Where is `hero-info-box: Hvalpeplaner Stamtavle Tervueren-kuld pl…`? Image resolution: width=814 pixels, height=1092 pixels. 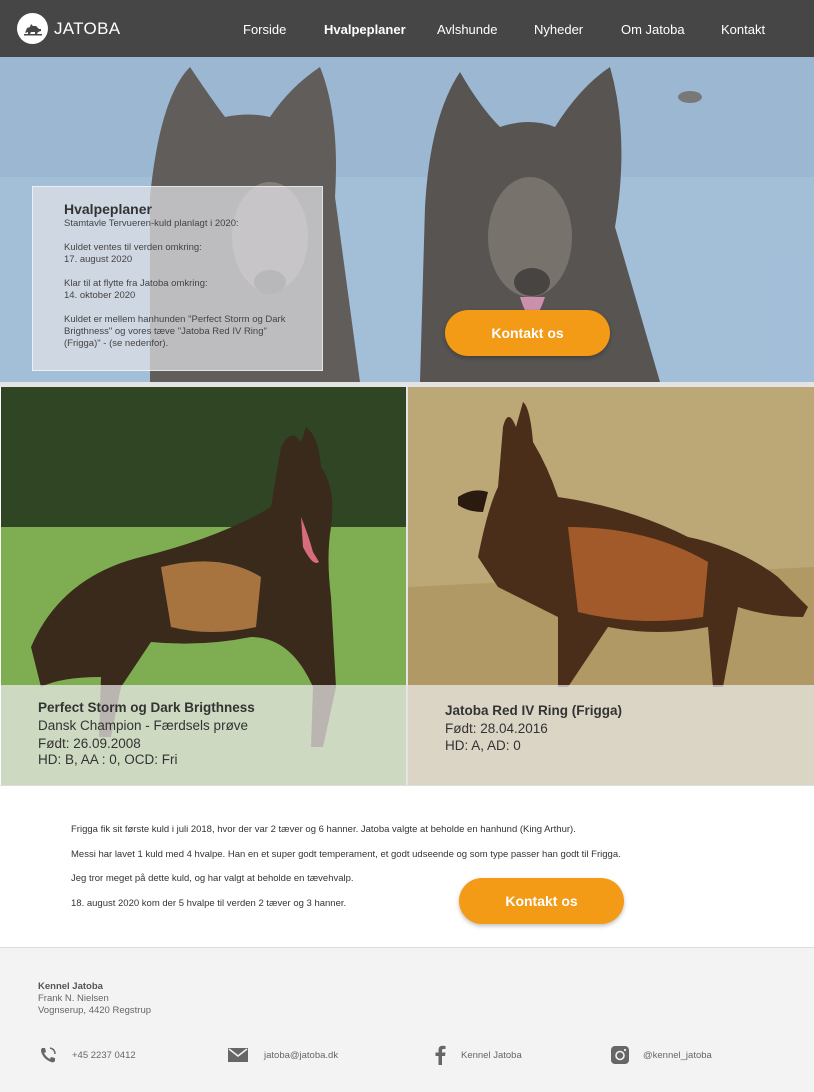 hero-info-box: Hvalpeplaner Stamtavle Tervueren-kuld pl… is located at coordinates (177, 278).